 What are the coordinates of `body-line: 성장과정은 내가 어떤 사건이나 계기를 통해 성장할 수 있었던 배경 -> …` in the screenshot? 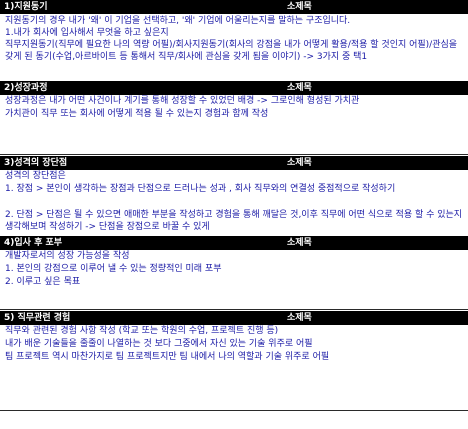 It's located at (182, 101).